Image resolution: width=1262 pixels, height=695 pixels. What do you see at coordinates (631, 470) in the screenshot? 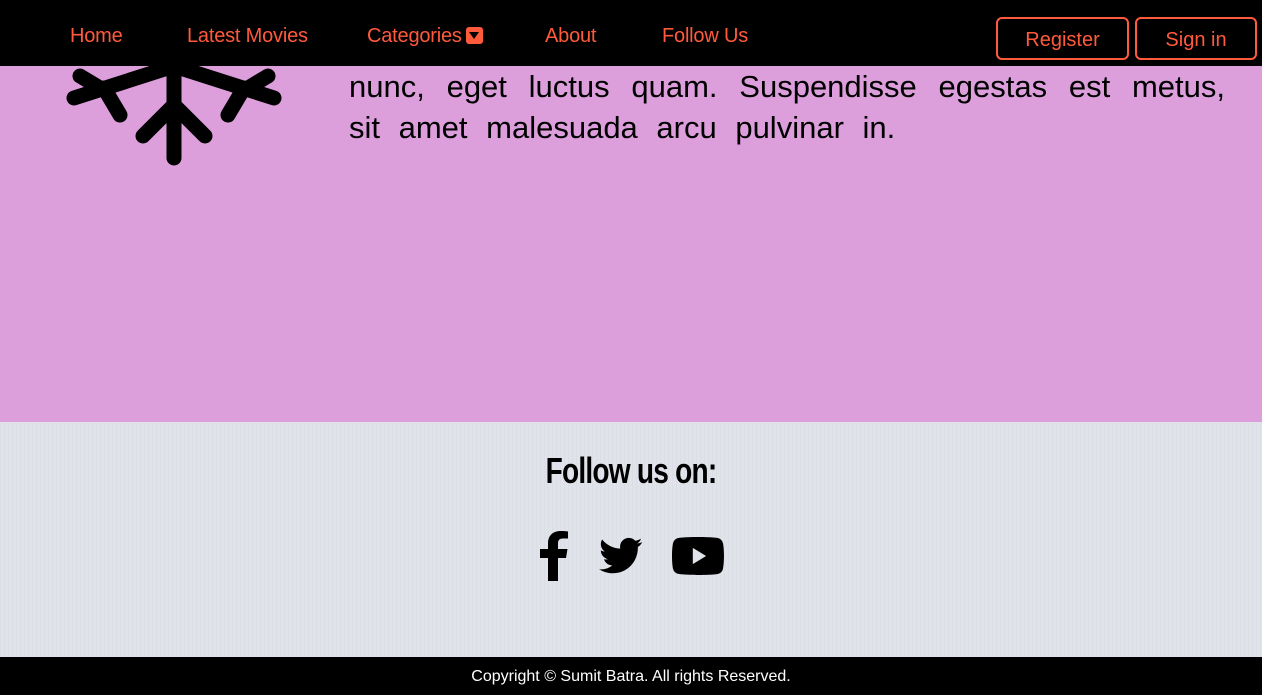
I see `follow-title: Follow us on:` at bounding box center [631, 470].